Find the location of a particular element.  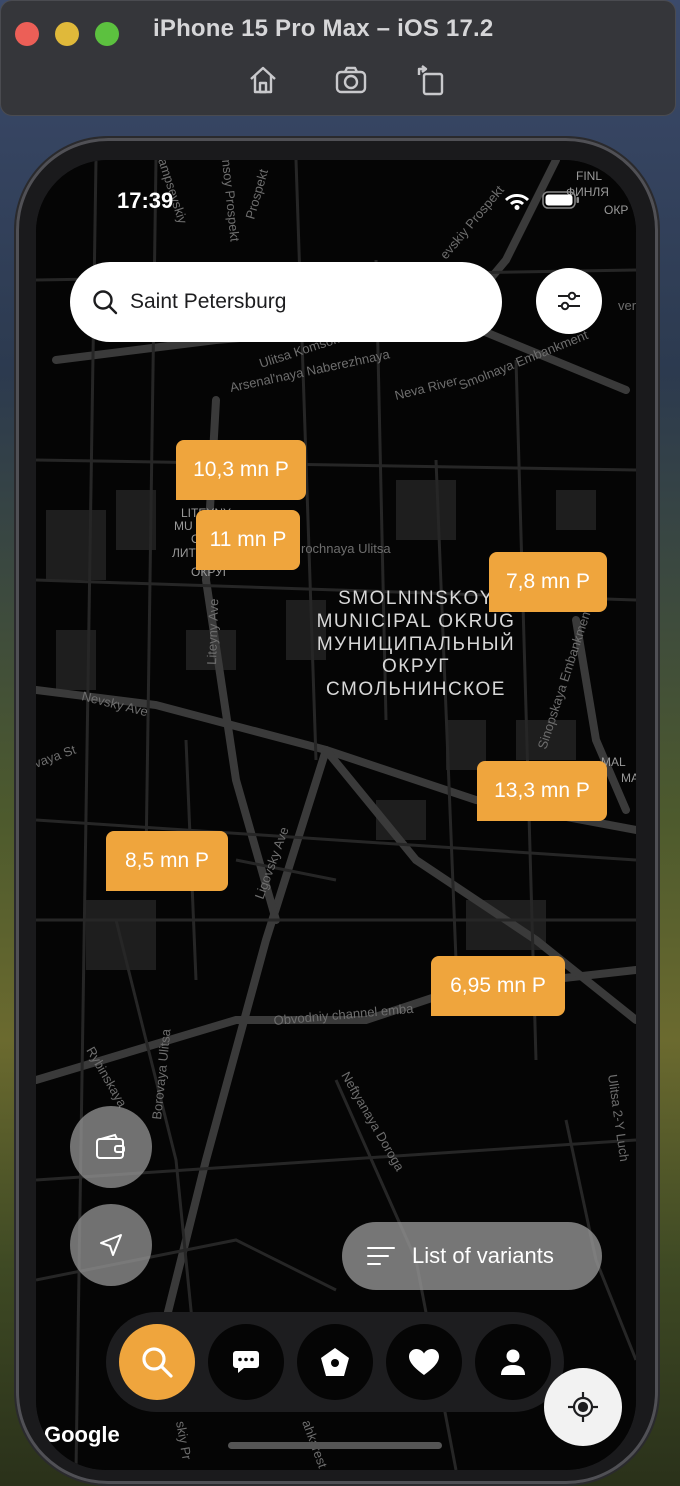

price-marker: 7,8 mn P is located at coordinates (548, 582).